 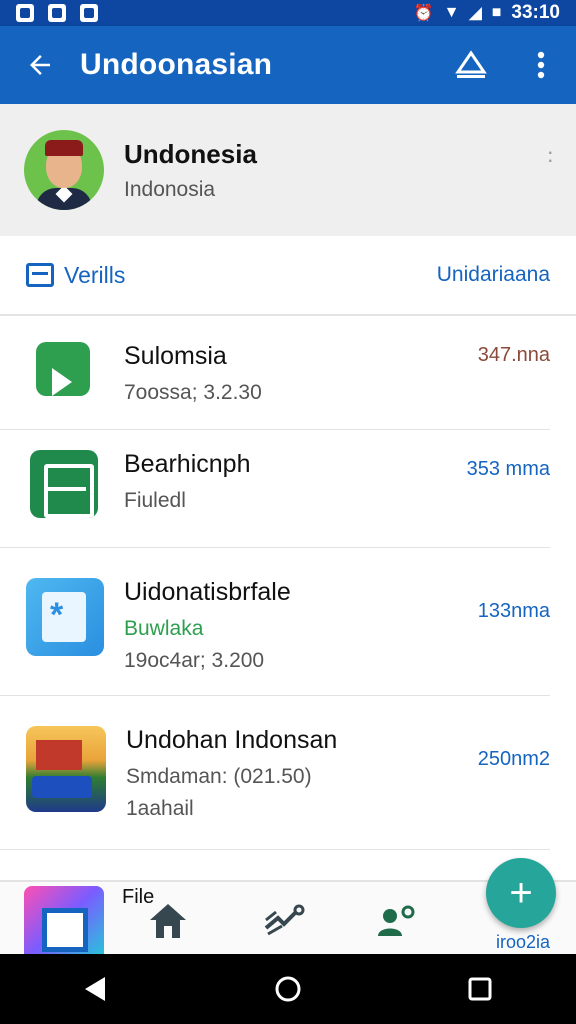 What do you see at coordinates (40, 275) in the screenshot?
I see `folder-icon` at bounding box center [40, 275].